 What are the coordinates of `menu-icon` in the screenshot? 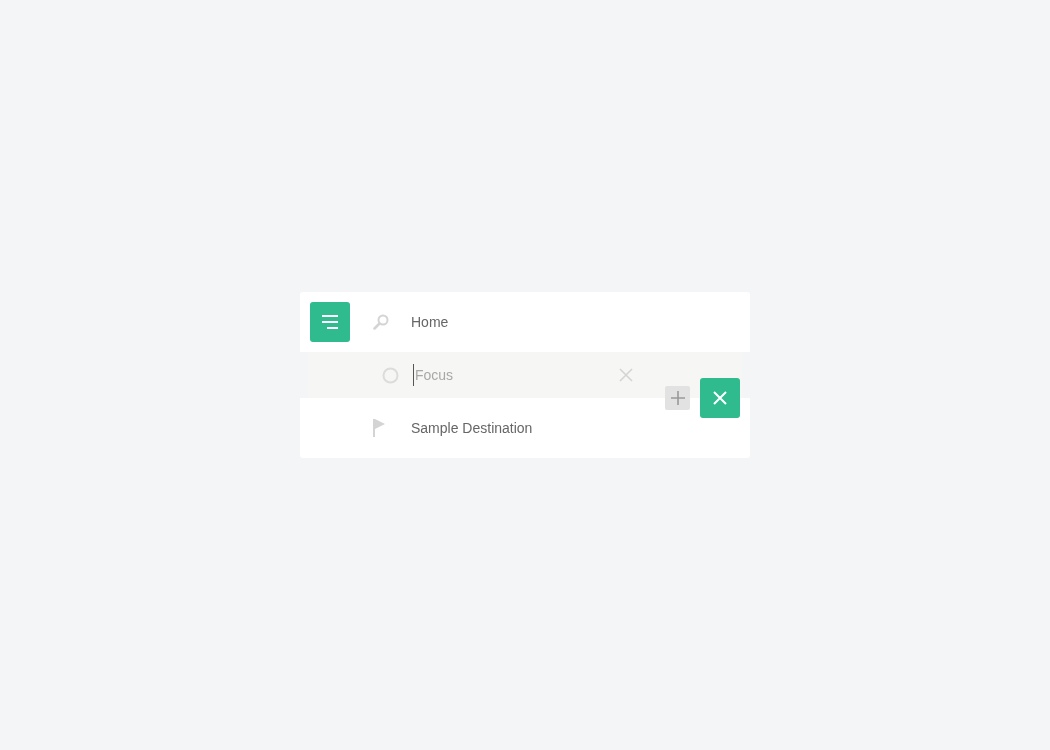 It's located at (330, 322).